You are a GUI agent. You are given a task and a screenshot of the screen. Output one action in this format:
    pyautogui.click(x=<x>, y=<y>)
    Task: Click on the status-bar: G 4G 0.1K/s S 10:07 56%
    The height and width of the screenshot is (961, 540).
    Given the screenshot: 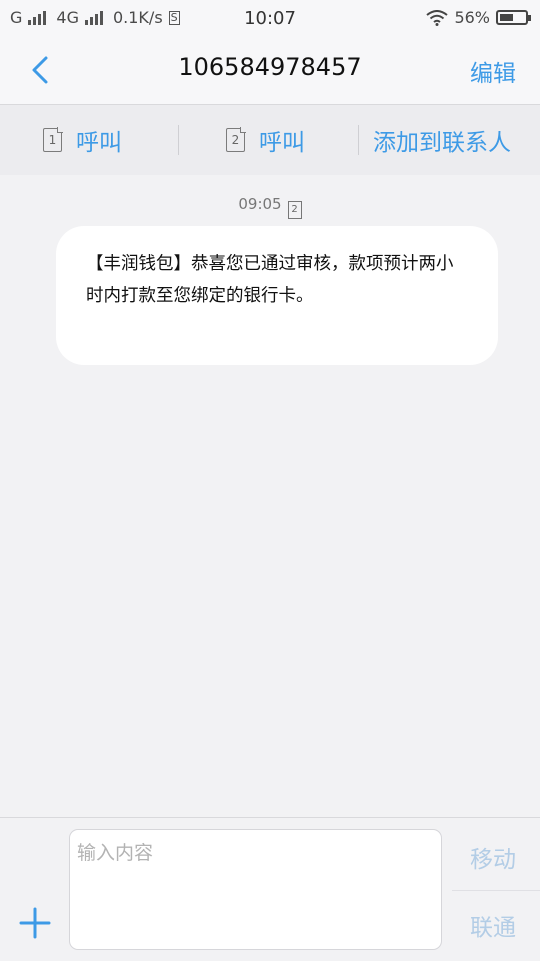 What is the action you would take?
    pyautogui.click(x=270, y=18)
    